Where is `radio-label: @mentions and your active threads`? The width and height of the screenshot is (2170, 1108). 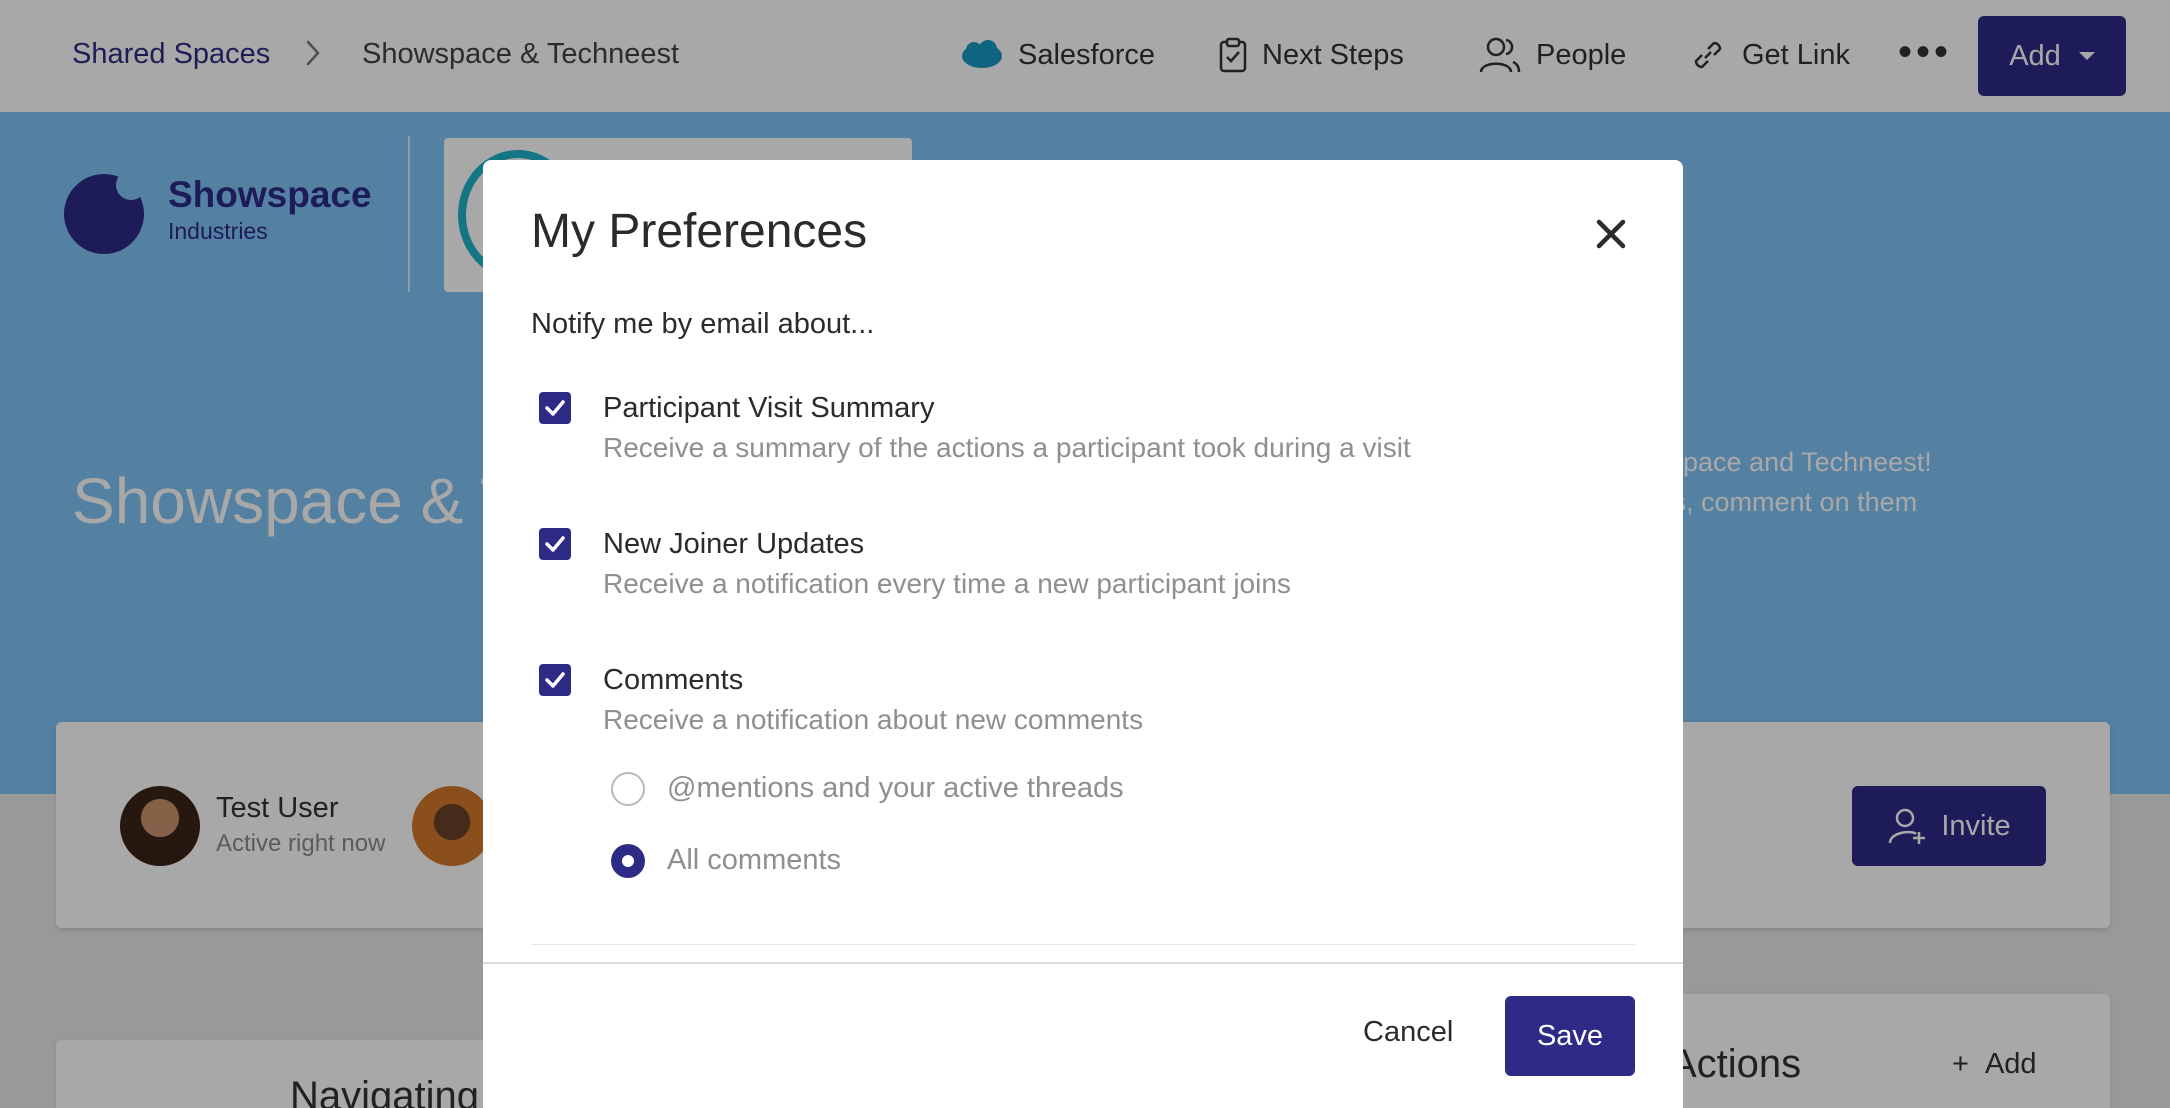 radio-label: @mentions and your active threads is located at coordinates (895, 788).